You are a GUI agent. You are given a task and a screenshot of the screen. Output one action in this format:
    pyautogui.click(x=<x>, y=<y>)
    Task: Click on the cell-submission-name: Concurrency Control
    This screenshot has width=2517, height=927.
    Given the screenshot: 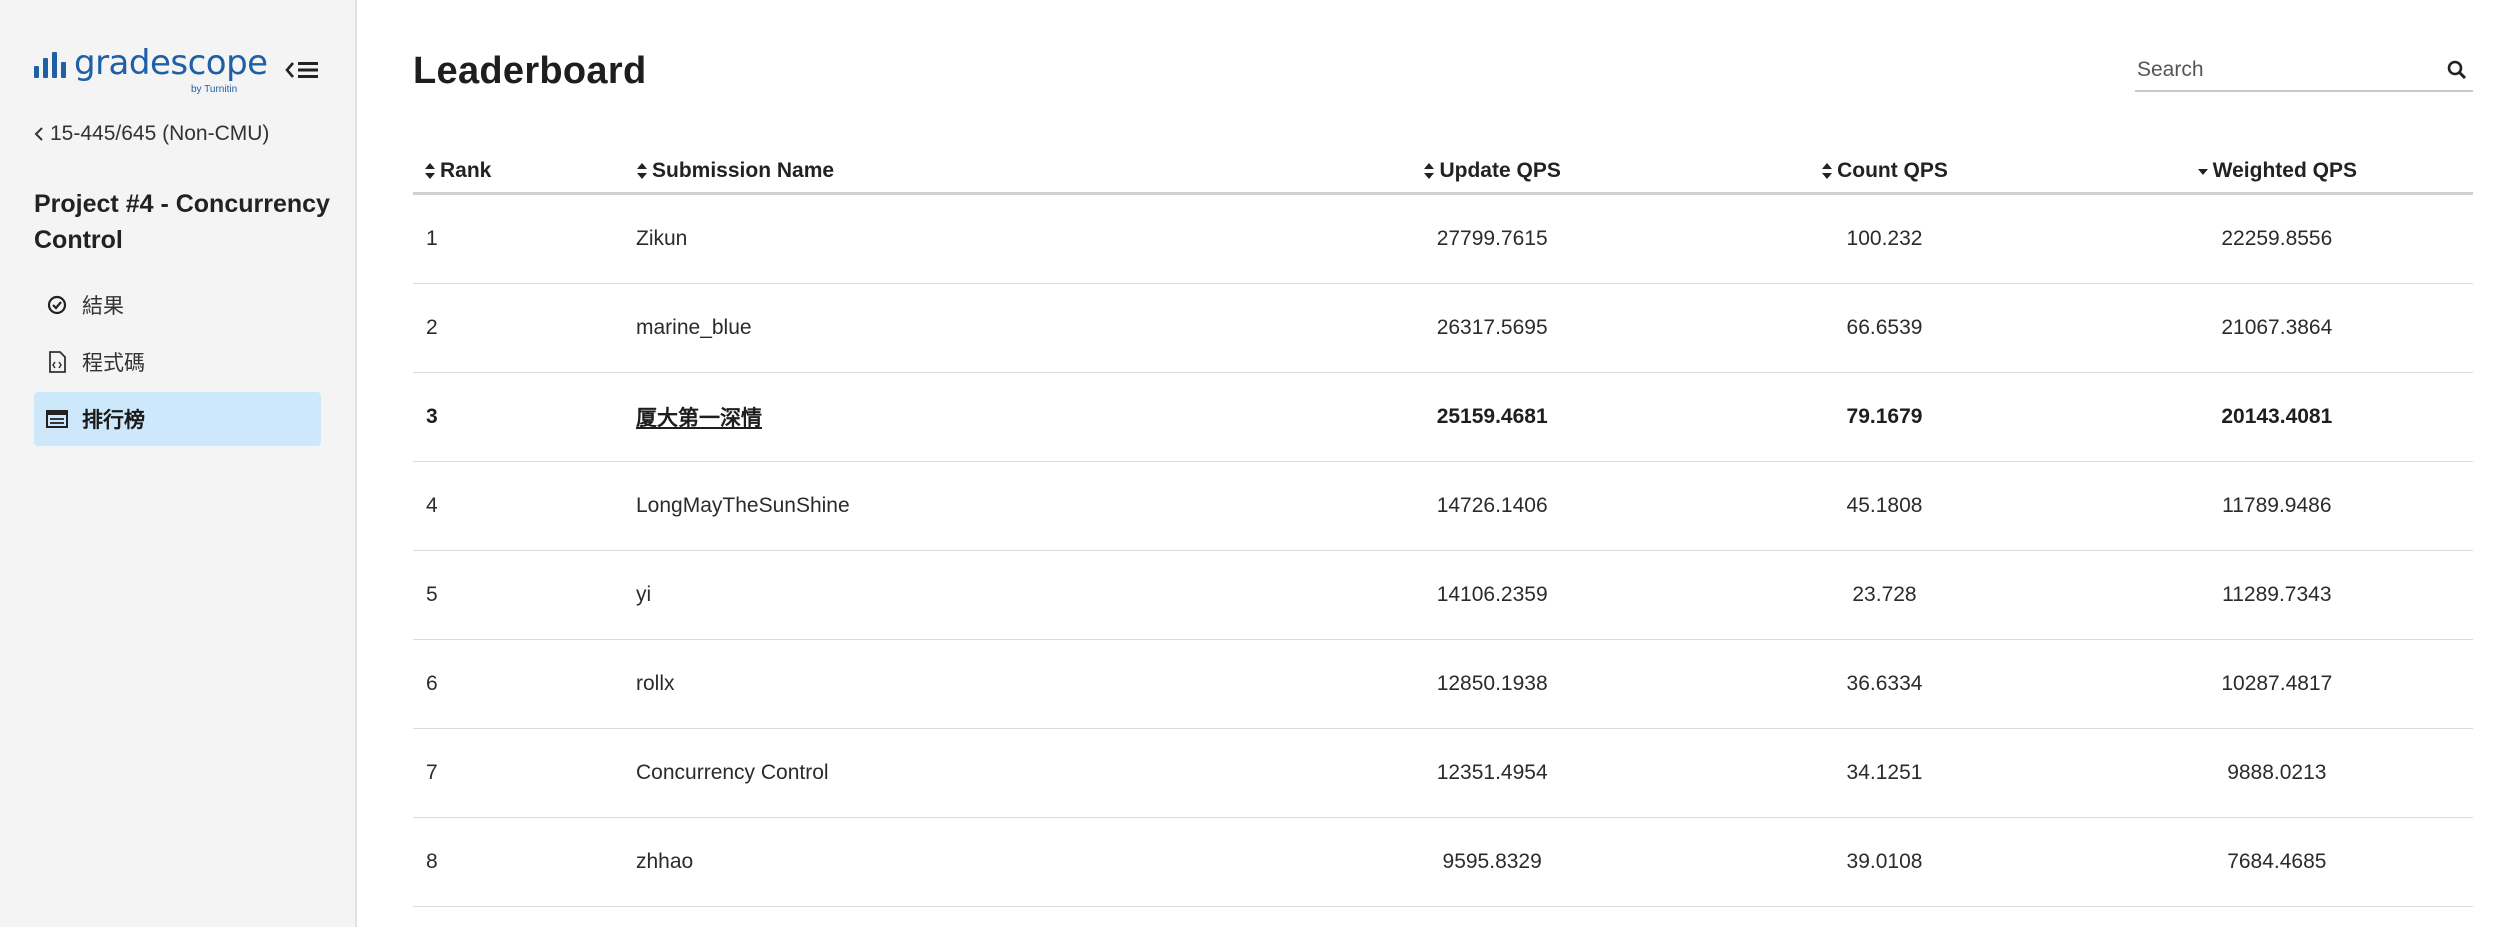 What is the action you would take?
    pyautogui.click(x=966, y=773)
    